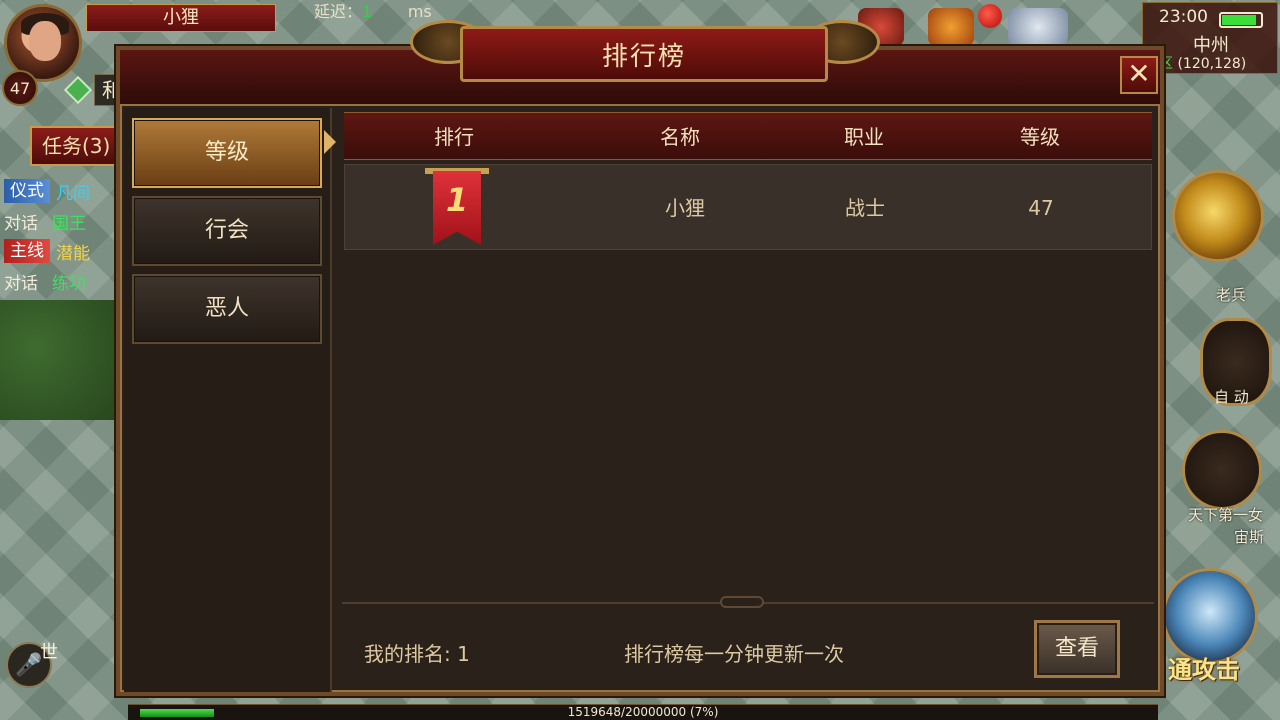 Image resolution: width=1280 pixels, height=720 pixels. Describe the element at coordinates (227, 309) in the screenshot. I see `category-villain-button: 恶人` at that location.